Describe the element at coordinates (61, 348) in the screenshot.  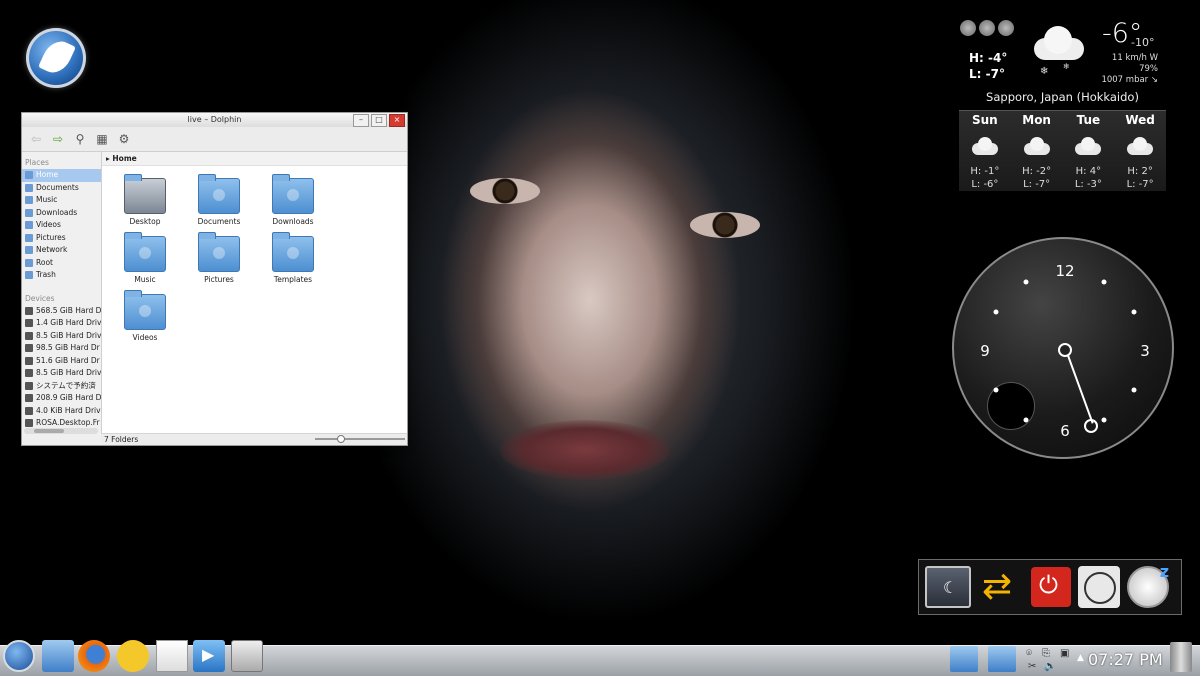
I see `device-item: 98.5 GiB Hard Dr` at that location.